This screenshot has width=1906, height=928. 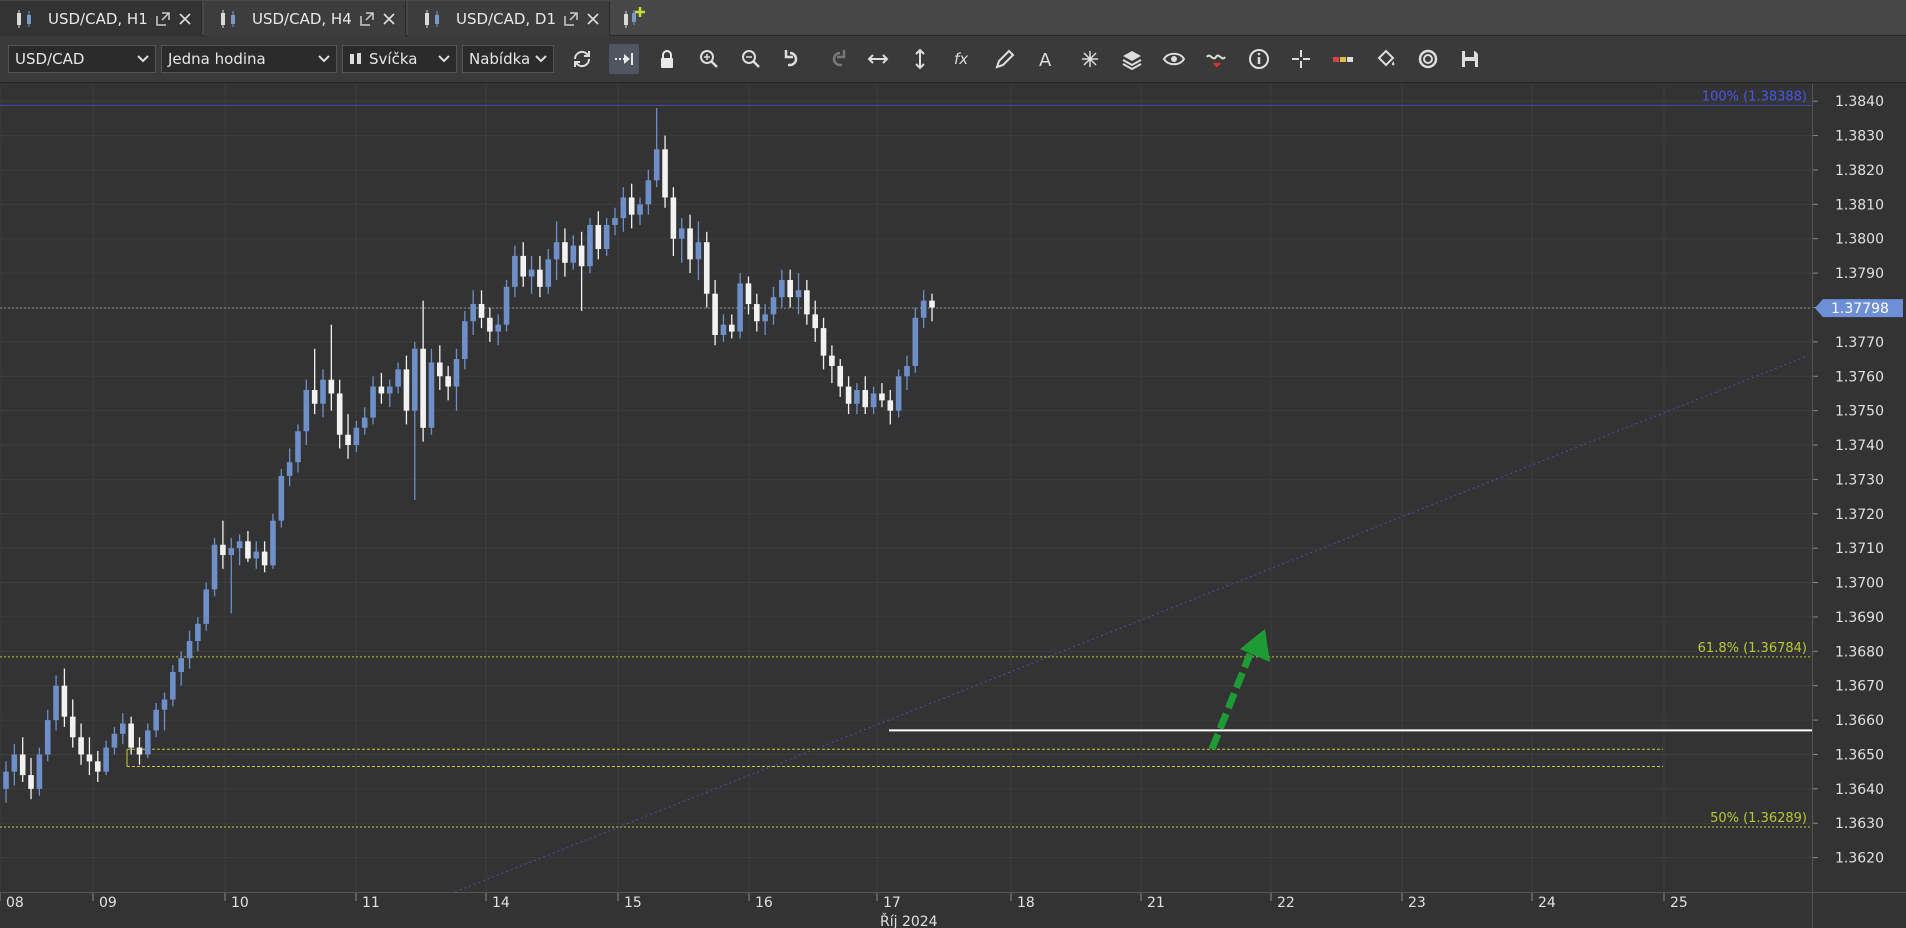 I want to click on undo-button, so click(x=794, y=59).